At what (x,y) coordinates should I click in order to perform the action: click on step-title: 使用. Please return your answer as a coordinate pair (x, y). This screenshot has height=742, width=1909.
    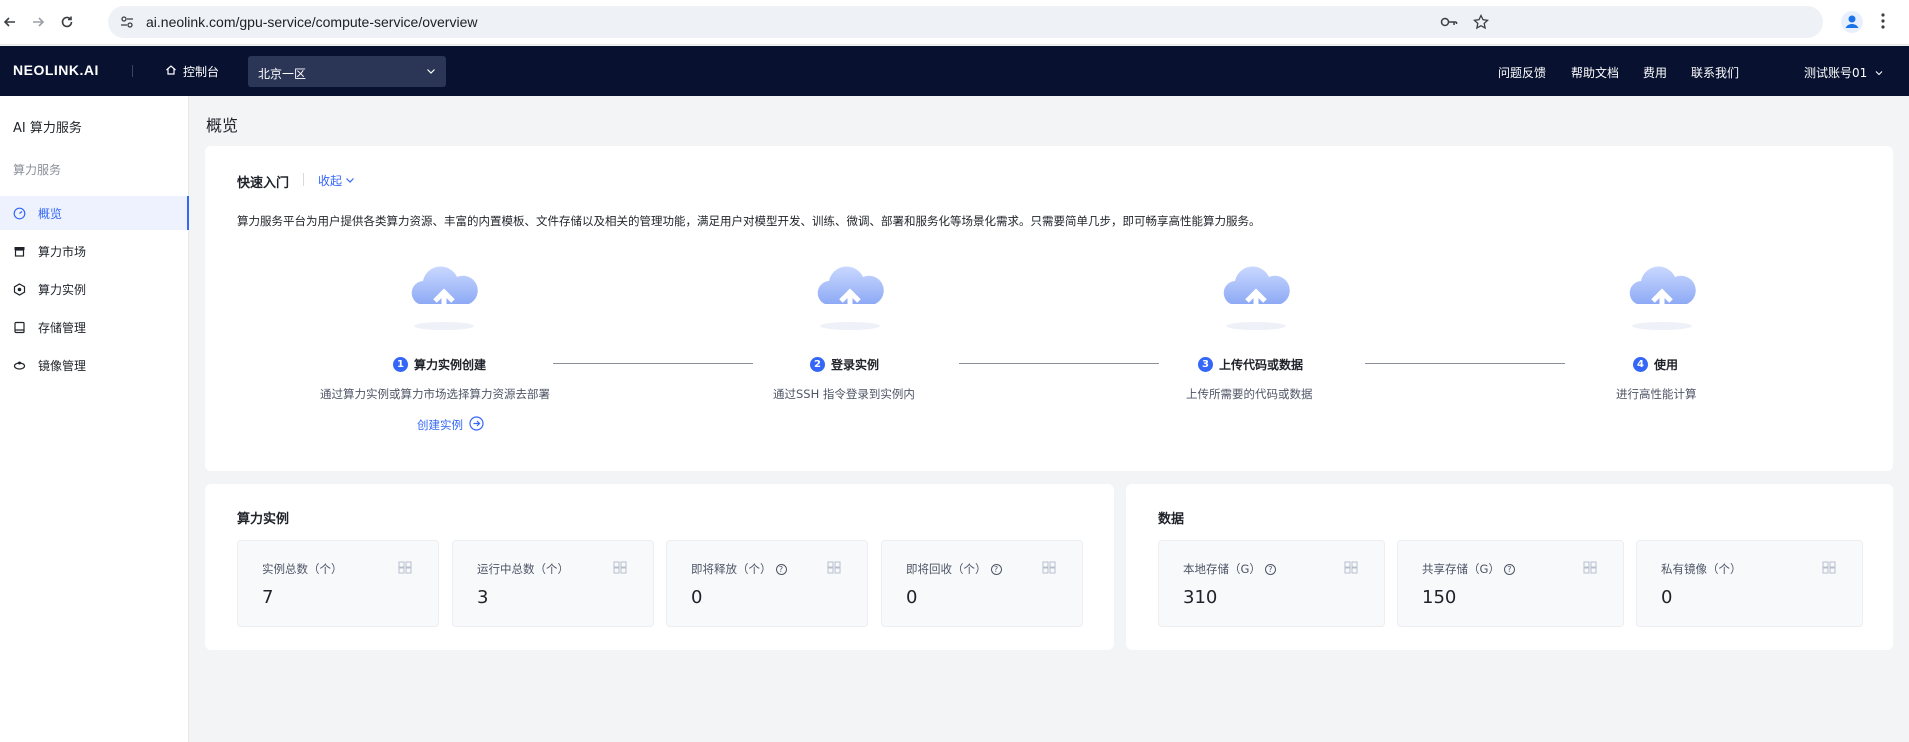
    Looking at the image, I should click on (1666, 365).